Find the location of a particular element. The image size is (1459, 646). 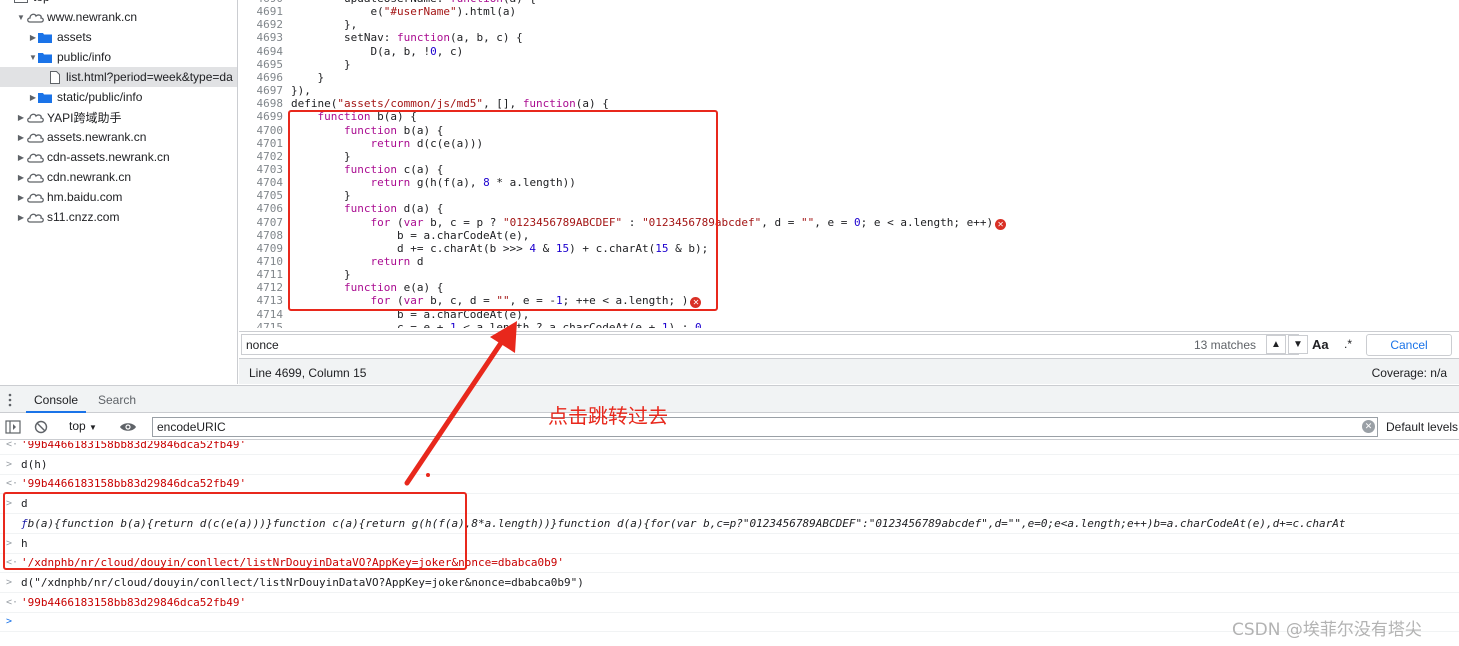

file-icon is located at coordinates (55, 77).